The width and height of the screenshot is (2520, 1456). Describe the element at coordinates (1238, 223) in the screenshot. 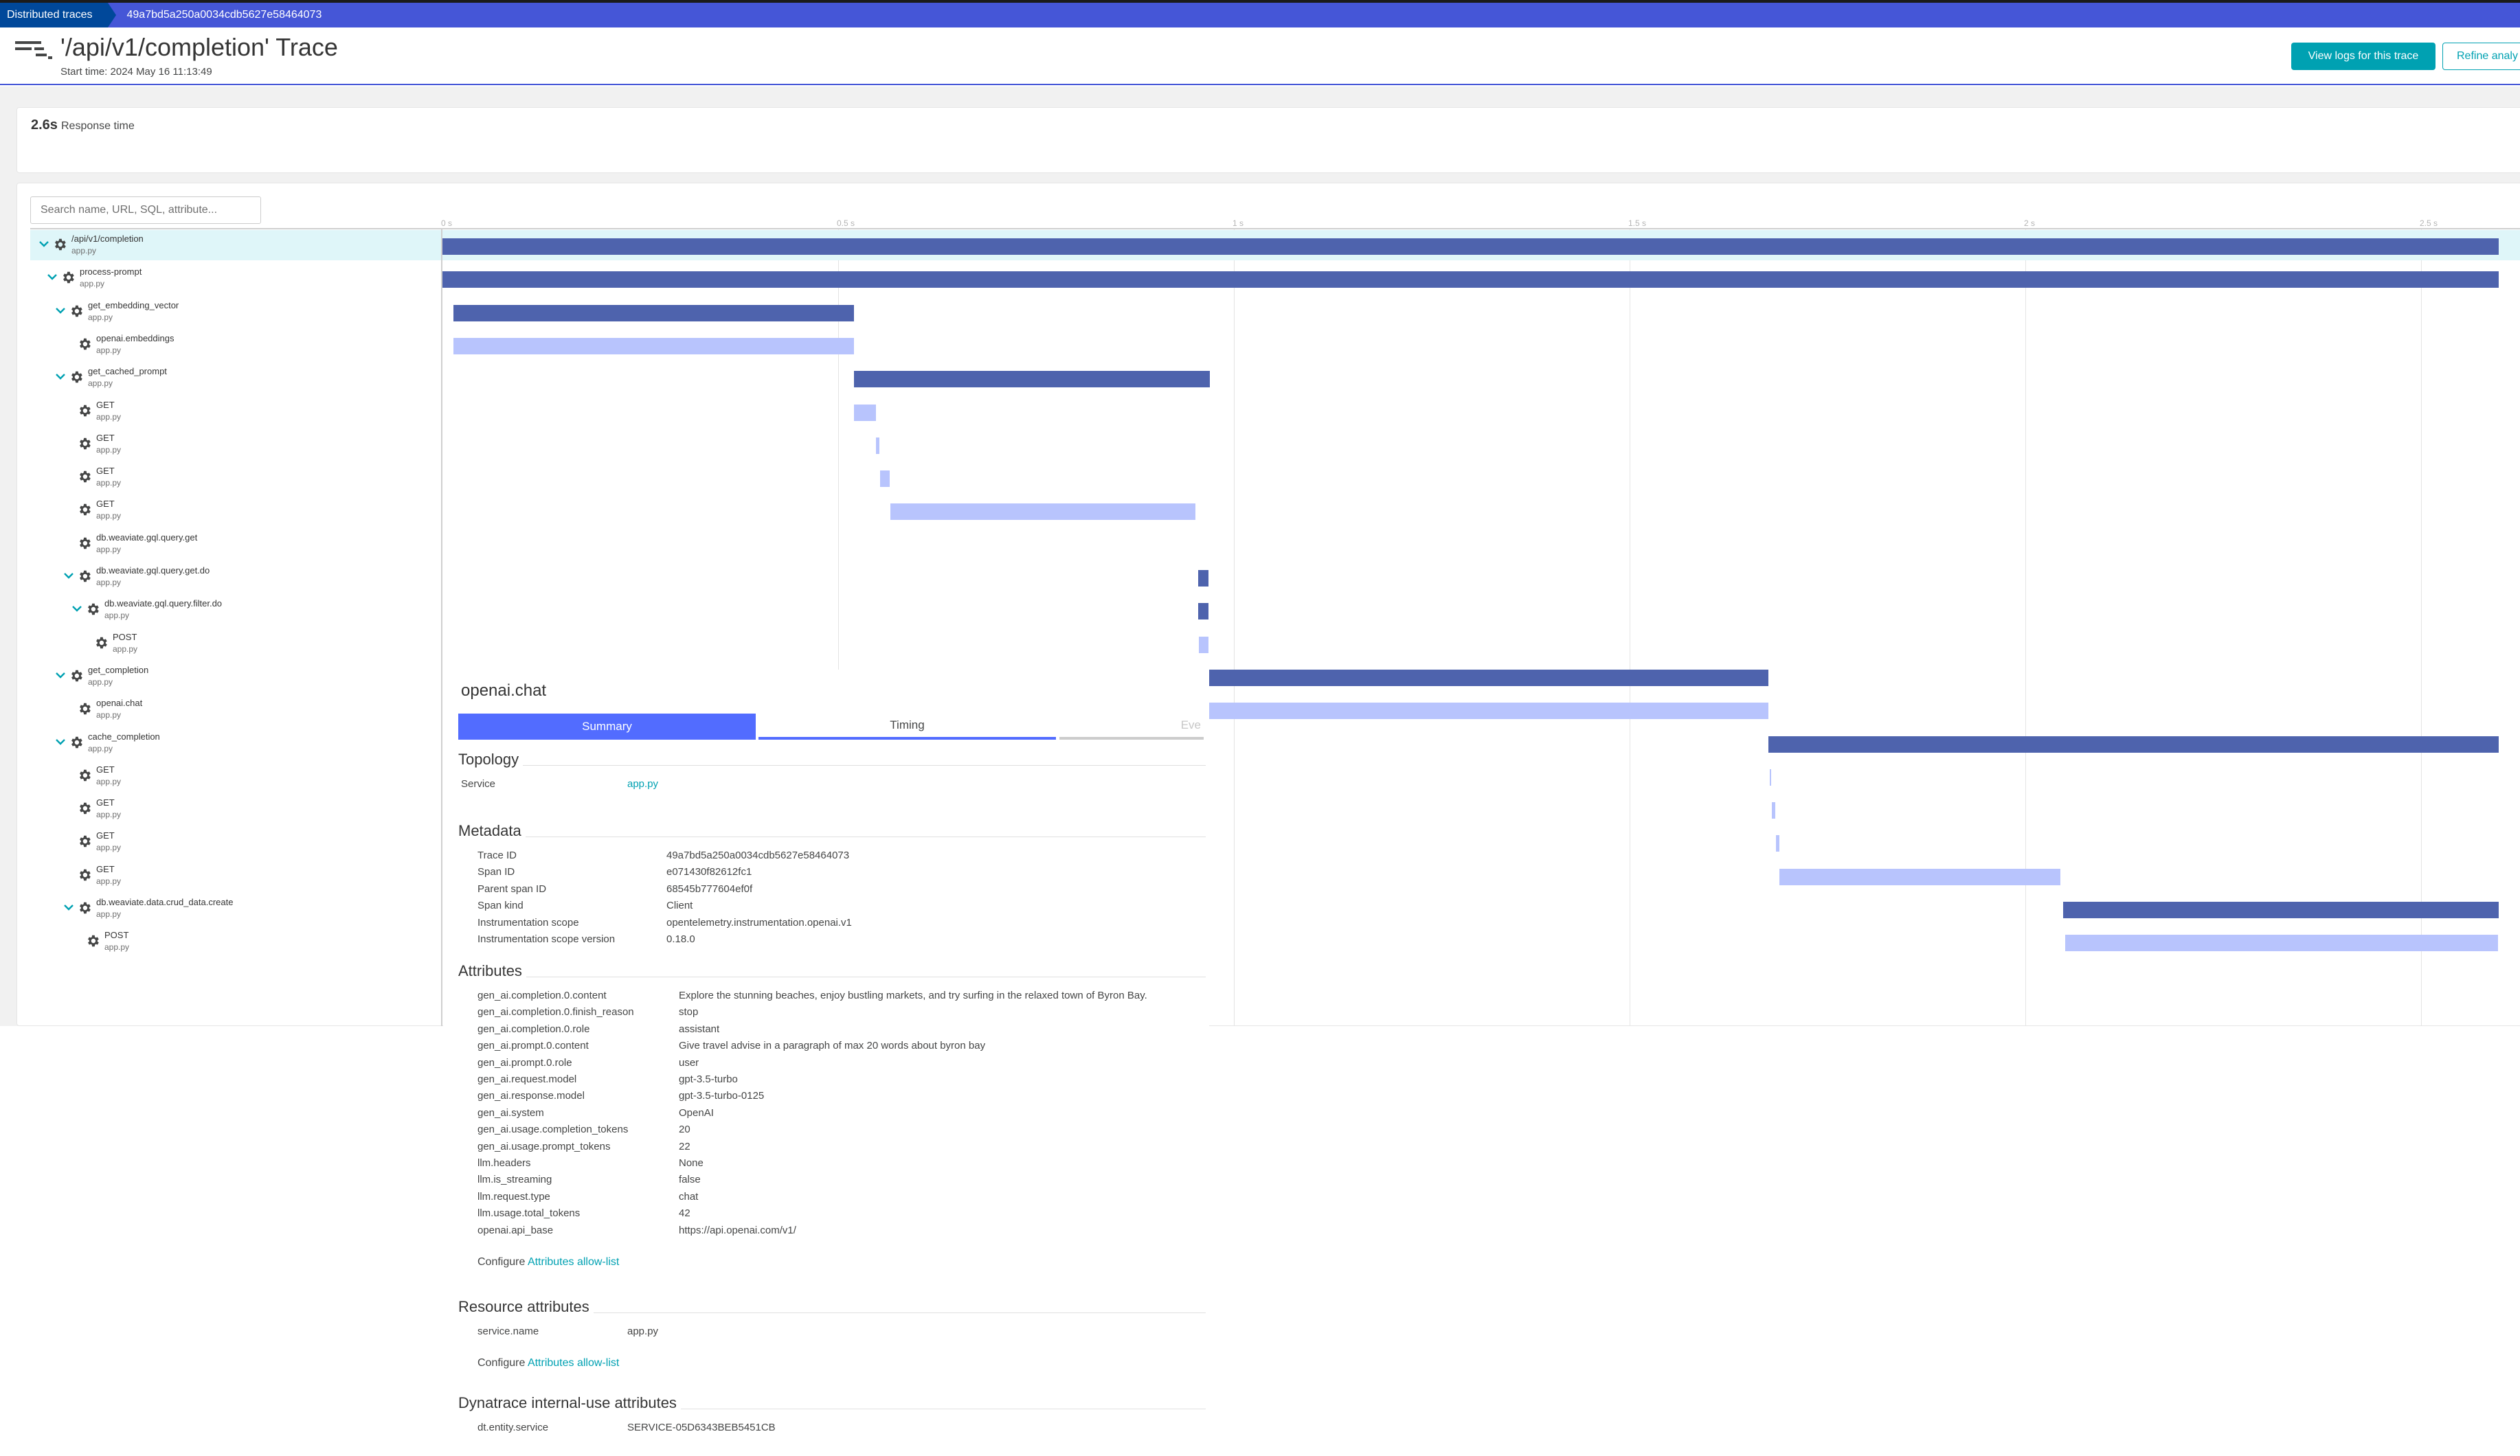

I see `axis-tick-label: 1 s` at that location.